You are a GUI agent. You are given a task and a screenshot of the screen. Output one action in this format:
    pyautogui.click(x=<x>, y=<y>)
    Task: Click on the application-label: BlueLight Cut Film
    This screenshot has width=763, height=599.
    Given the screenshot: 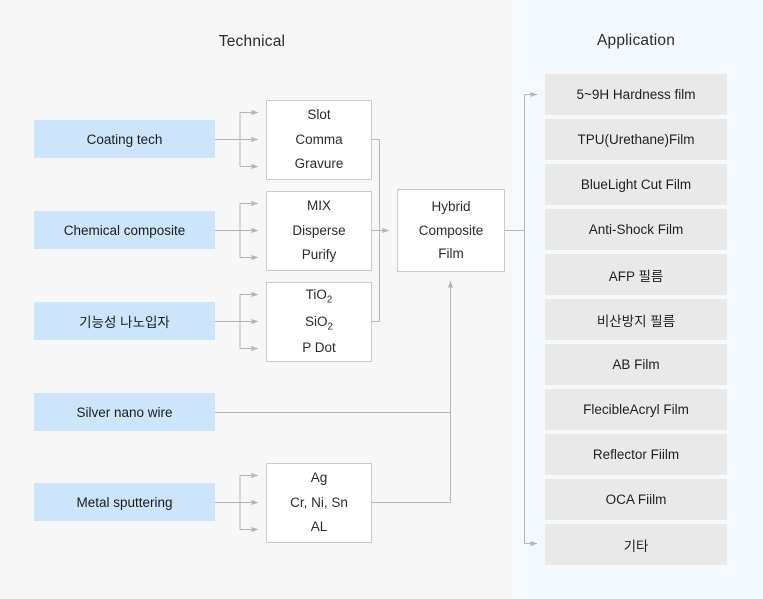 What is the action you would take?
    pyautogui.click(x=636, y=184)
    